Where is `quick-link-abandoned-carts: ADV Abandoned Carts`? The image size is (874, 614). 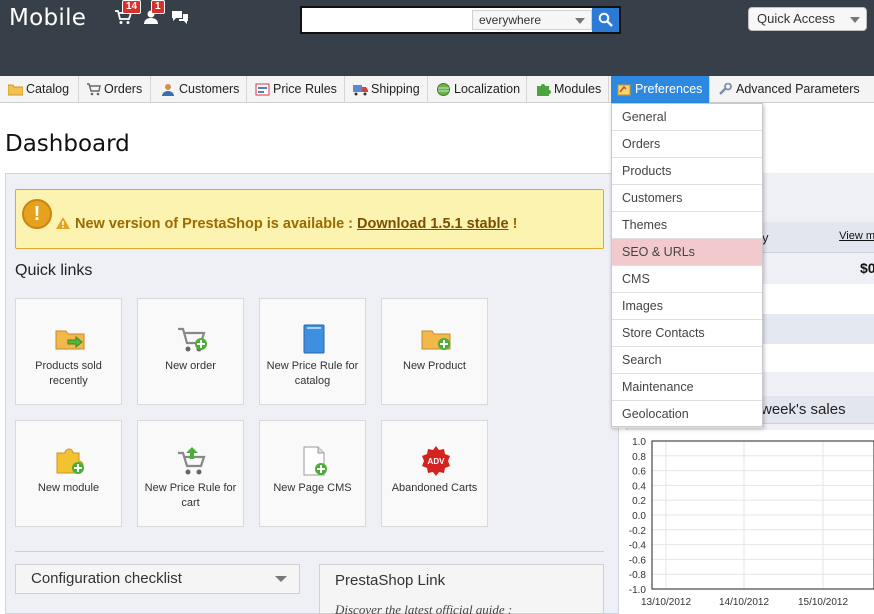
quick-link-abandoned-carts: ADV Abandoned Carts is located at coordinates (434, 473).